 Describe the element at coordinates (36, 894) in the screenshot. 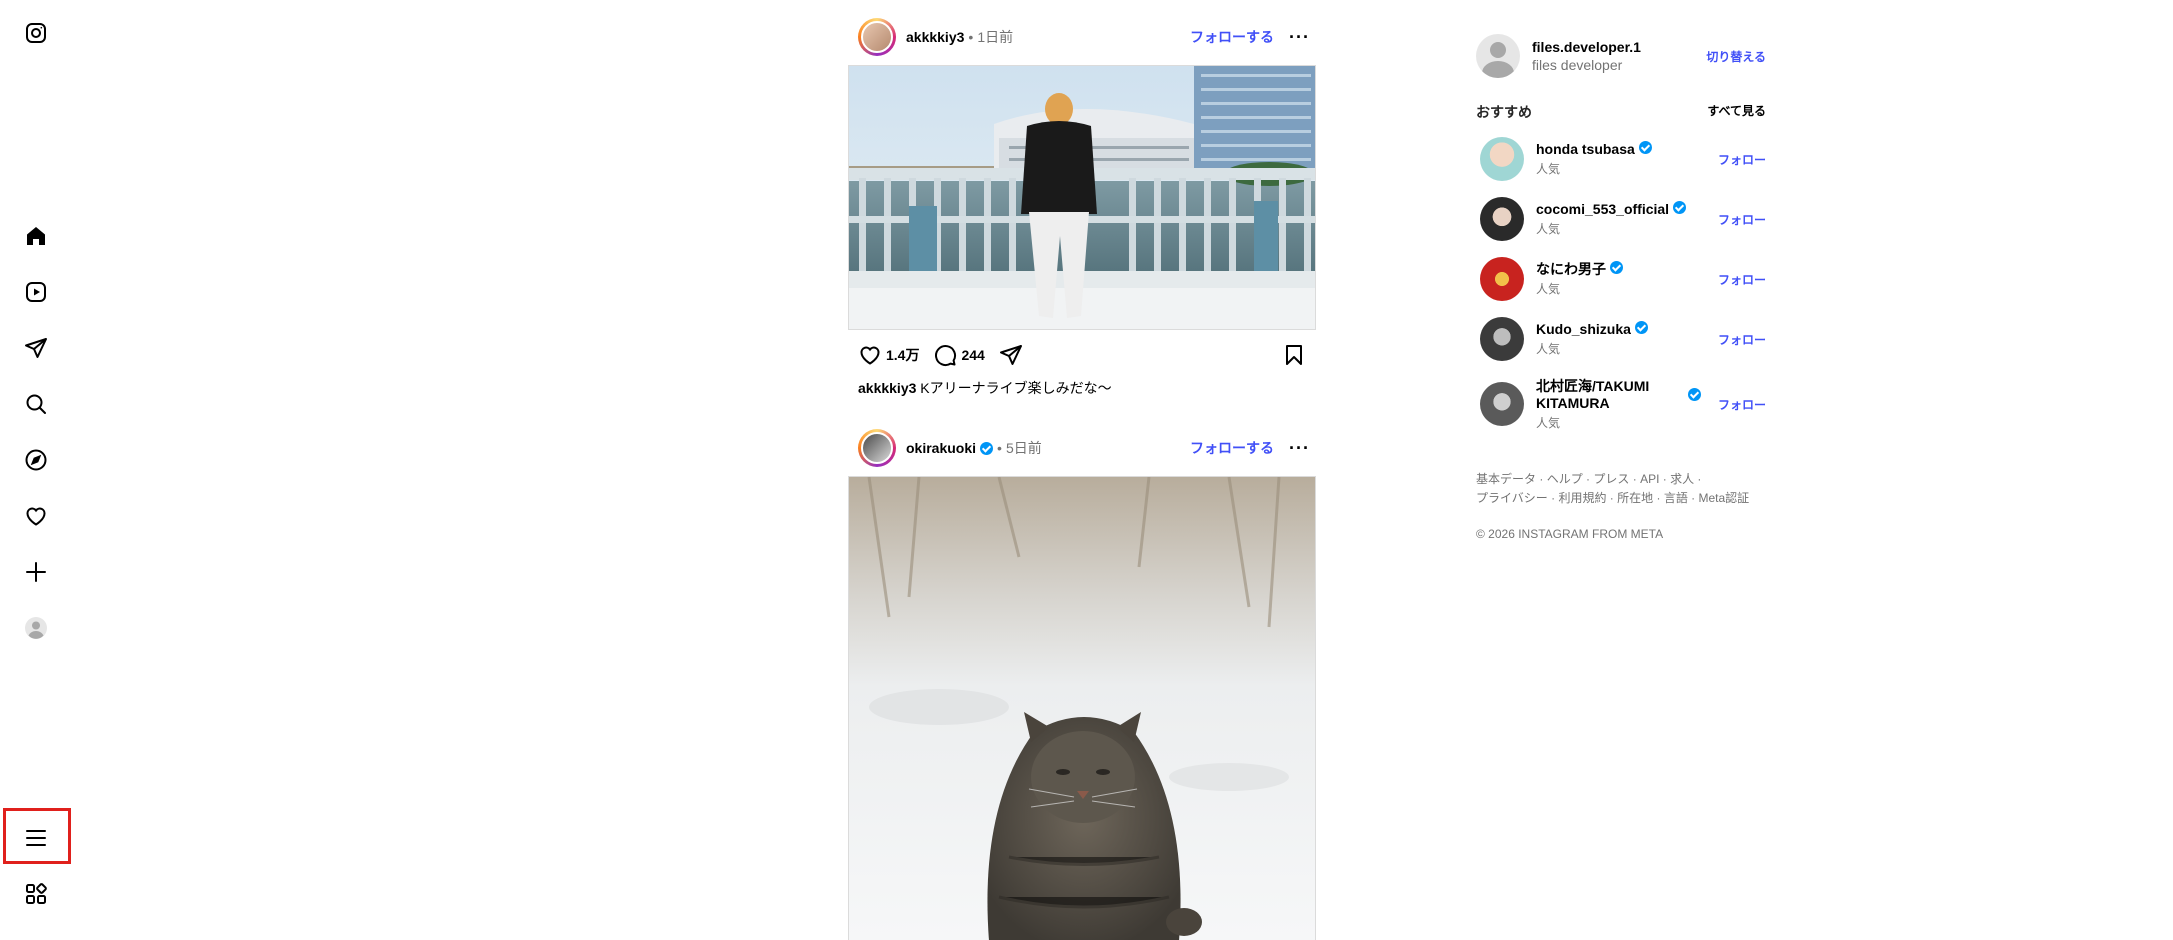

I see `more-apps-icon` at that location.